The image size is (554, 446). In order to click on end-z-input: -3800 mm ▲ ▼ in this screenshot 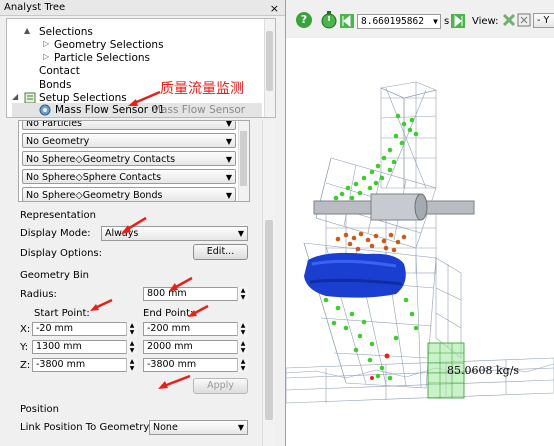, I will do `click(195, 365)`.